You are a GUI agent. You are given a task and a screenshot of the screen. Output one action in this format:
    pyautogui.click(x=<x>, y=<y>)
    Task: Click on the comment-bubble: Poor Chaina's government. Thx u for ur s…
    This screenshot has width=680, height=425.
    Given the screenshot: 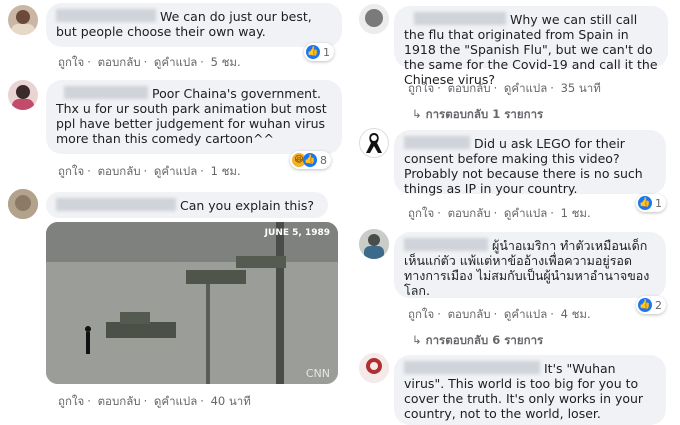 What is the action you would take?
    pyautogui.click(x=194, y=117)
    